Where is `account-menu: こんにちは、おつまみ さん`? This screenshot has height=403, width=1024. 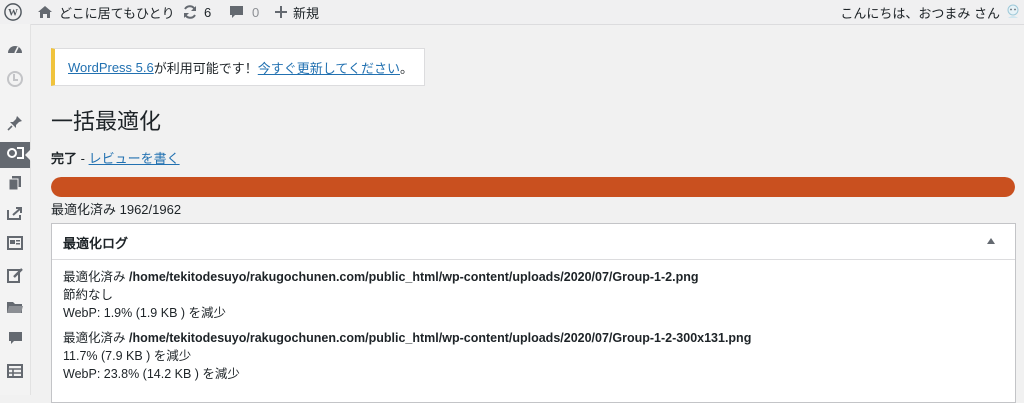 account-menu: こんにちは、おつまみ さん is located at coordinates (930, 12).